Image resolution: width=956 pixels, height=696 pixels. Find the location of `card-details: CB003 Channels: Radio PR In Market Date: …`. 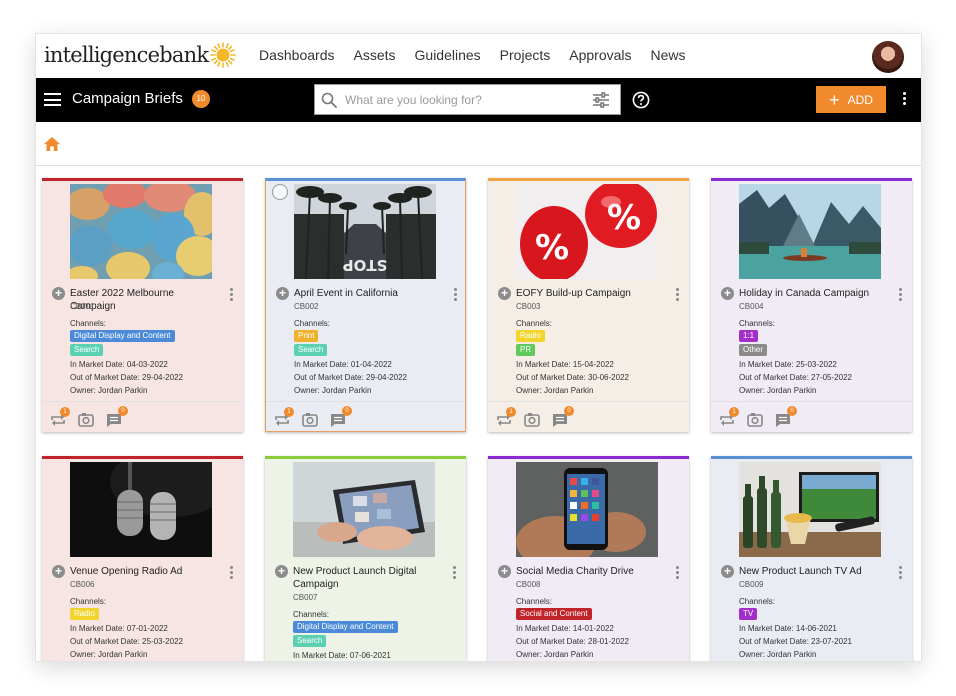

card-details: CB003 Channels: Radio PR In Market Date: … is located at coordinates (598, 349).